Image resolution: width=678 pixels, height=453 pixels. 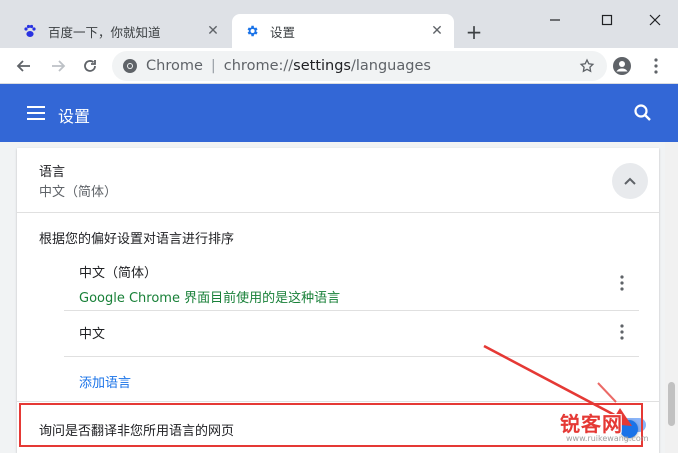 What do you see at coordinates (137, 239) in the screenshot?
I see `language-order-label: 根据您的偏好设置对语言进行排序` at bounding box center [137, 239].